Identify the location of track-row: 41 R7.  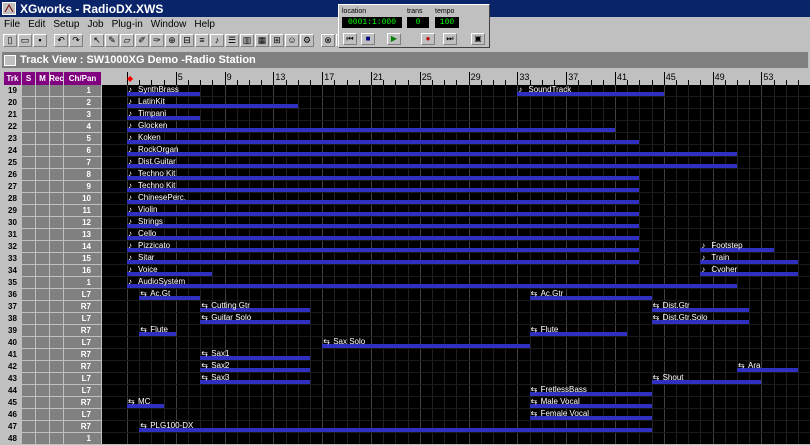
(53, 355).